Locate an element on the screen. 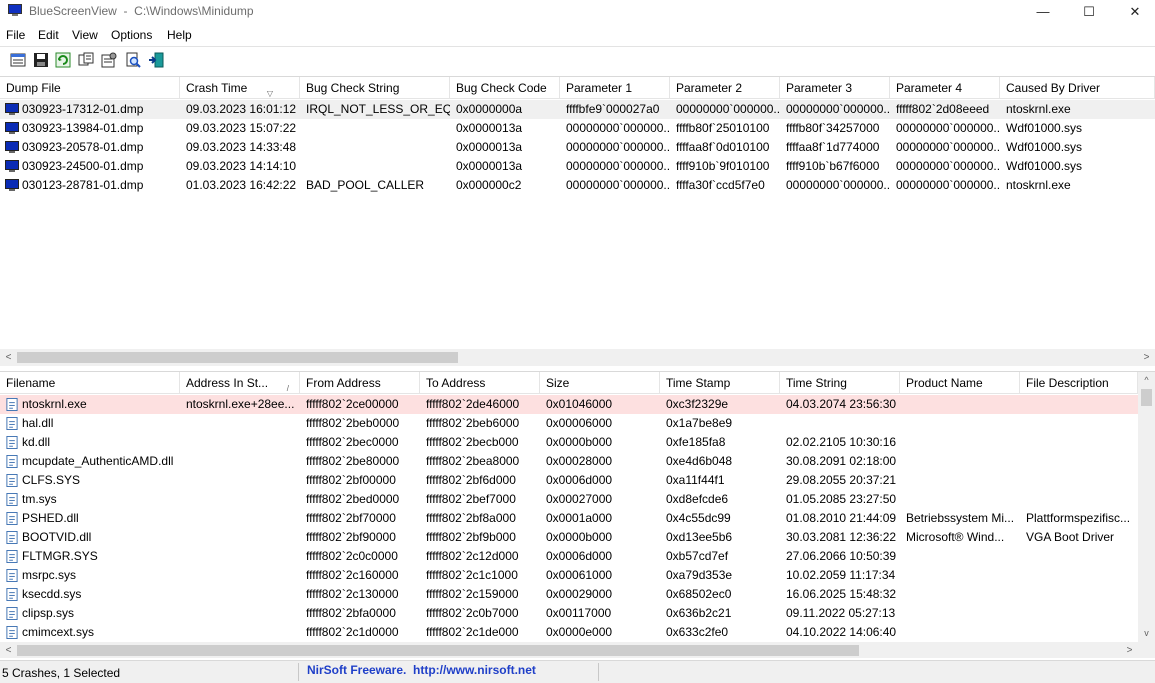  cell-to-address: fffff802`2bf6d000 is located at coordinates (471, 480).